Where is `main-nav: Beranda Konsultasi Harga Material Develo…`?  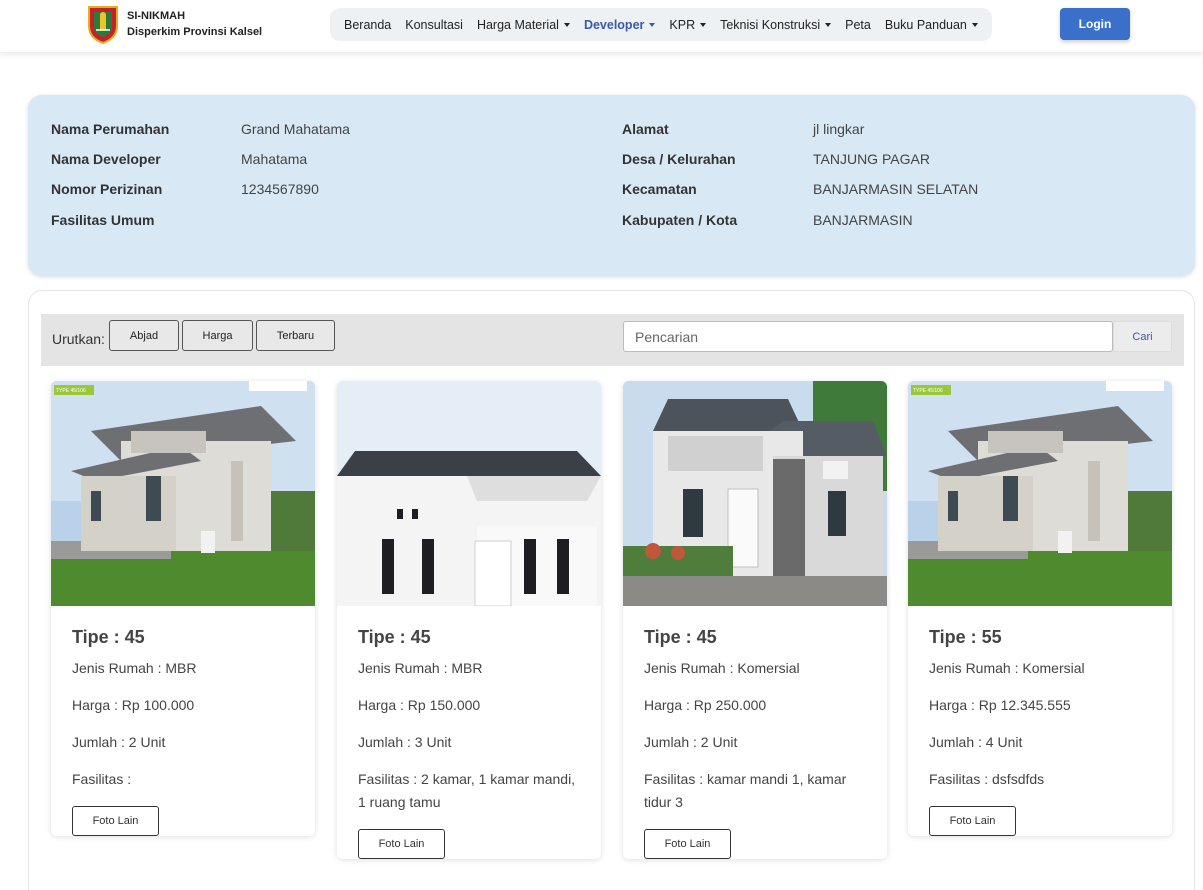 main-nav: Beranda Konsultasi Harga Material Develo… is located at coordinates (661, 24).